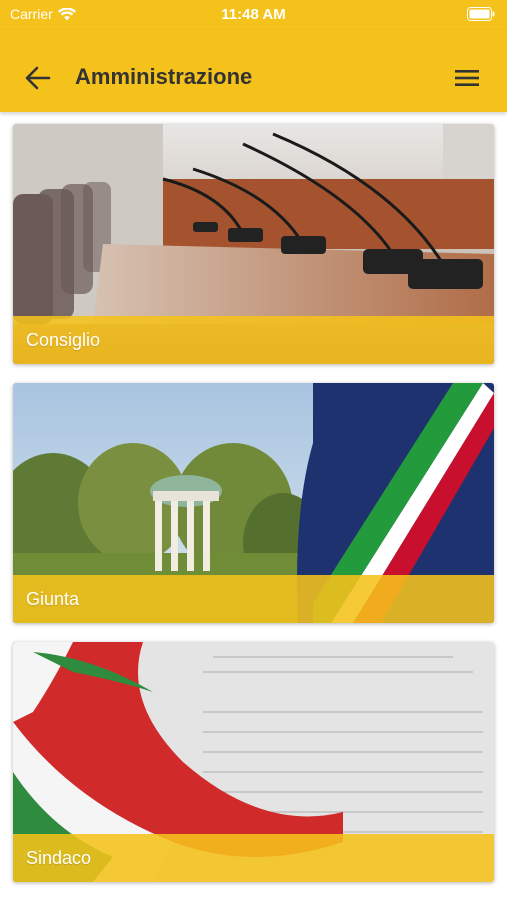  What do you see at coordinates (63, 340) in the screenshot?
I see `card-label: Consiglio` at bounding box center [63, 340].